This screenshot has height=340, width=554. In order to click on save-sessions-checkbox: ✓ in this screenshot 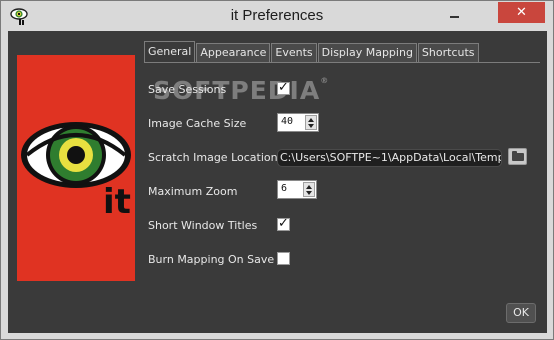, I will do `click(283, 87)`.